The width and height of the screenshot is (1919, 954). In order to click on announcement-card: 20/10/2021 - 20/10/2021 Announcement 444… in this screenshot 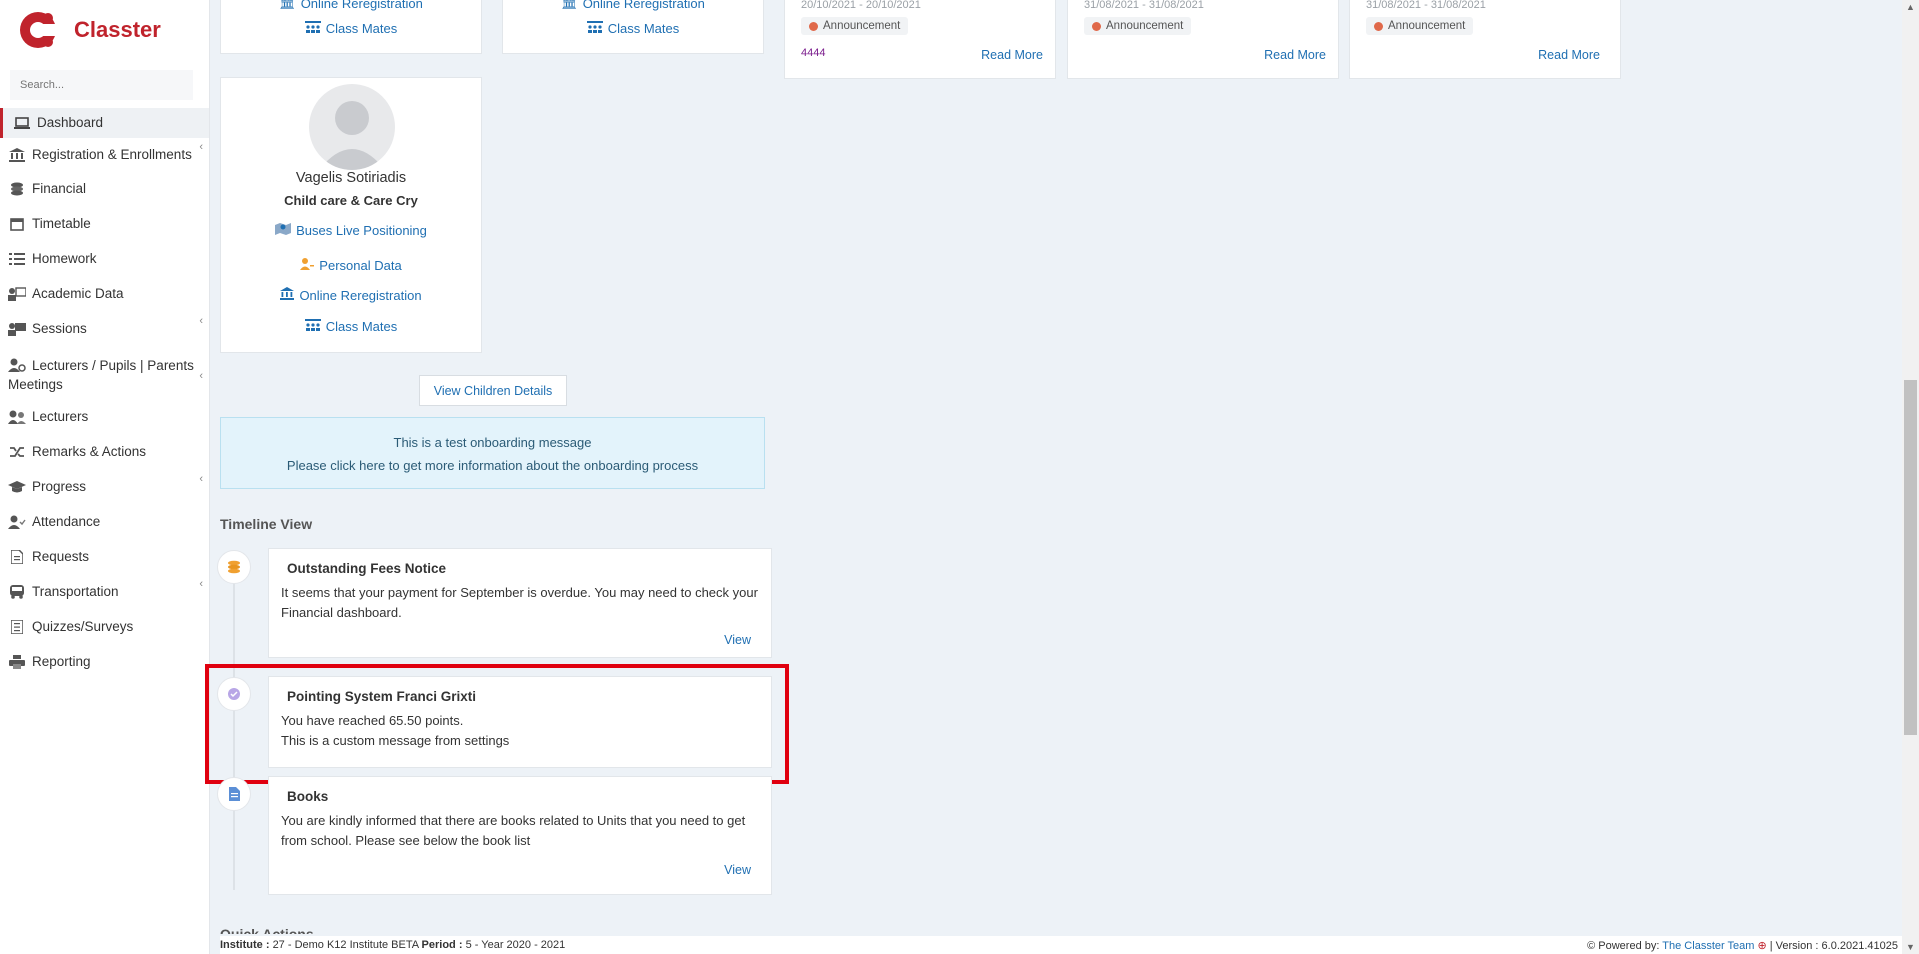, I will do `click(920, 39)`.